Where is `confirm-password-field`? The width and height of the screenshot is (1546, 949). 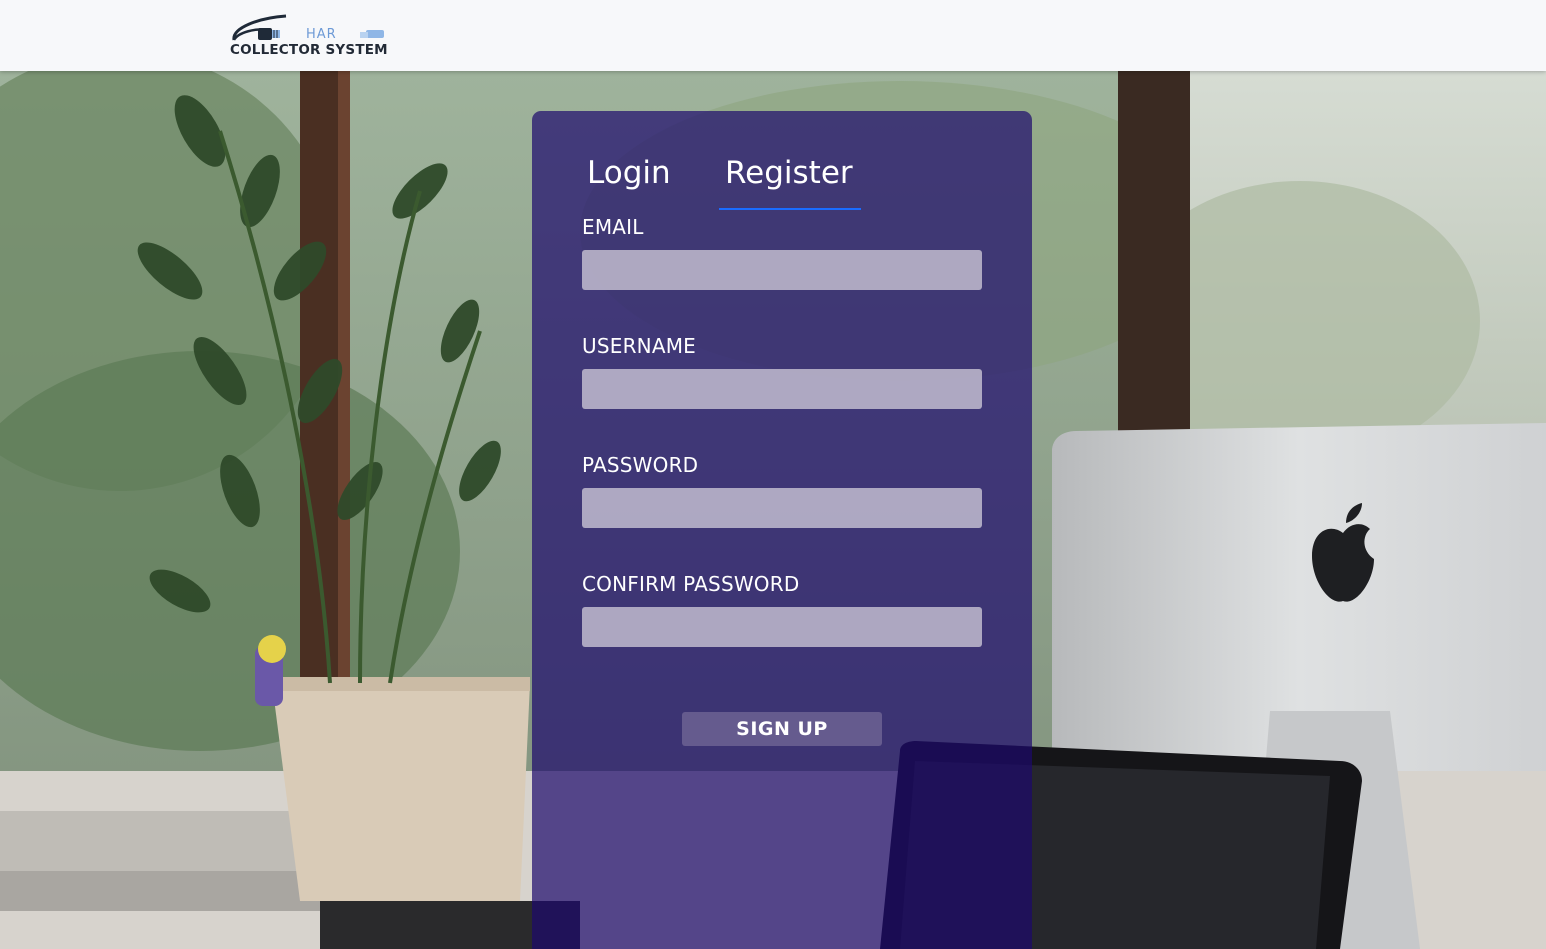 confirm-password-field is located at coordinates (782, 627).